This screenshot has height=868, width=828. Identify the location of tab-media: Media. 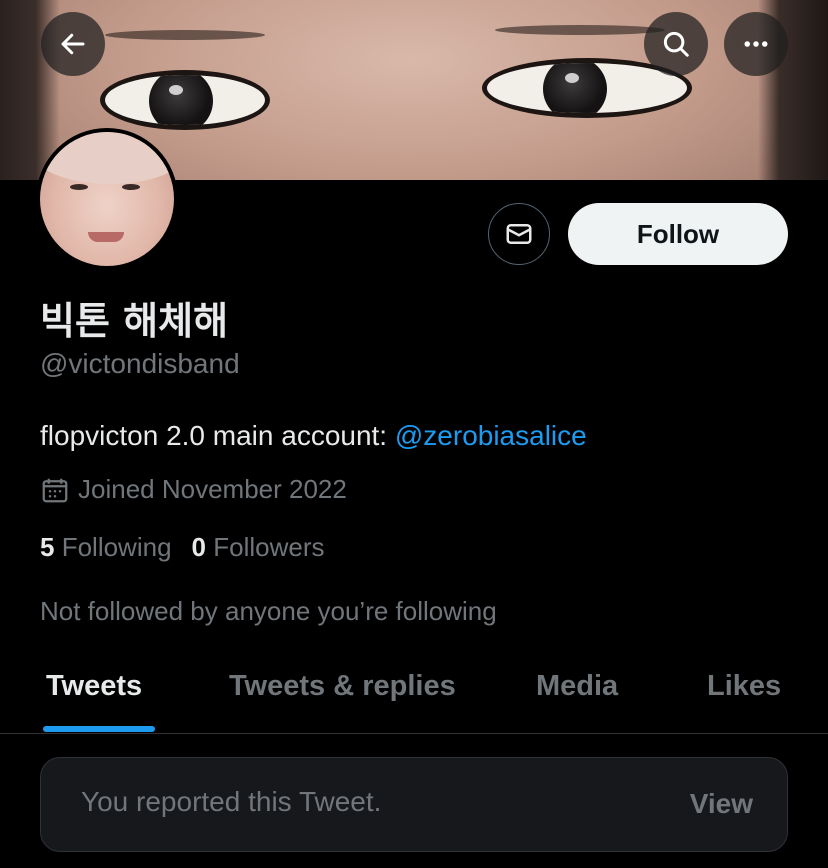
(577, 686).